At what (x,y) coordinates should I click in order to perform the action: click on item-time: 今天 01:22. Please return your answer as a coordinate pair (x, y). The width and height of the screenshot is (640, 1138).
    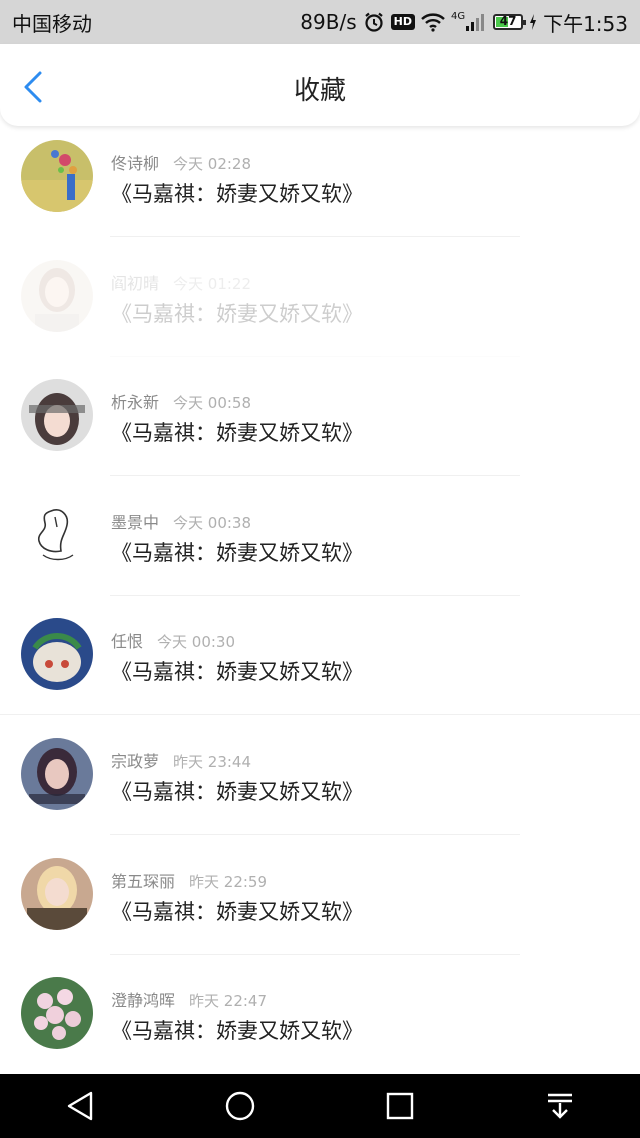
    Looking at the image, I should click on (212, 283).